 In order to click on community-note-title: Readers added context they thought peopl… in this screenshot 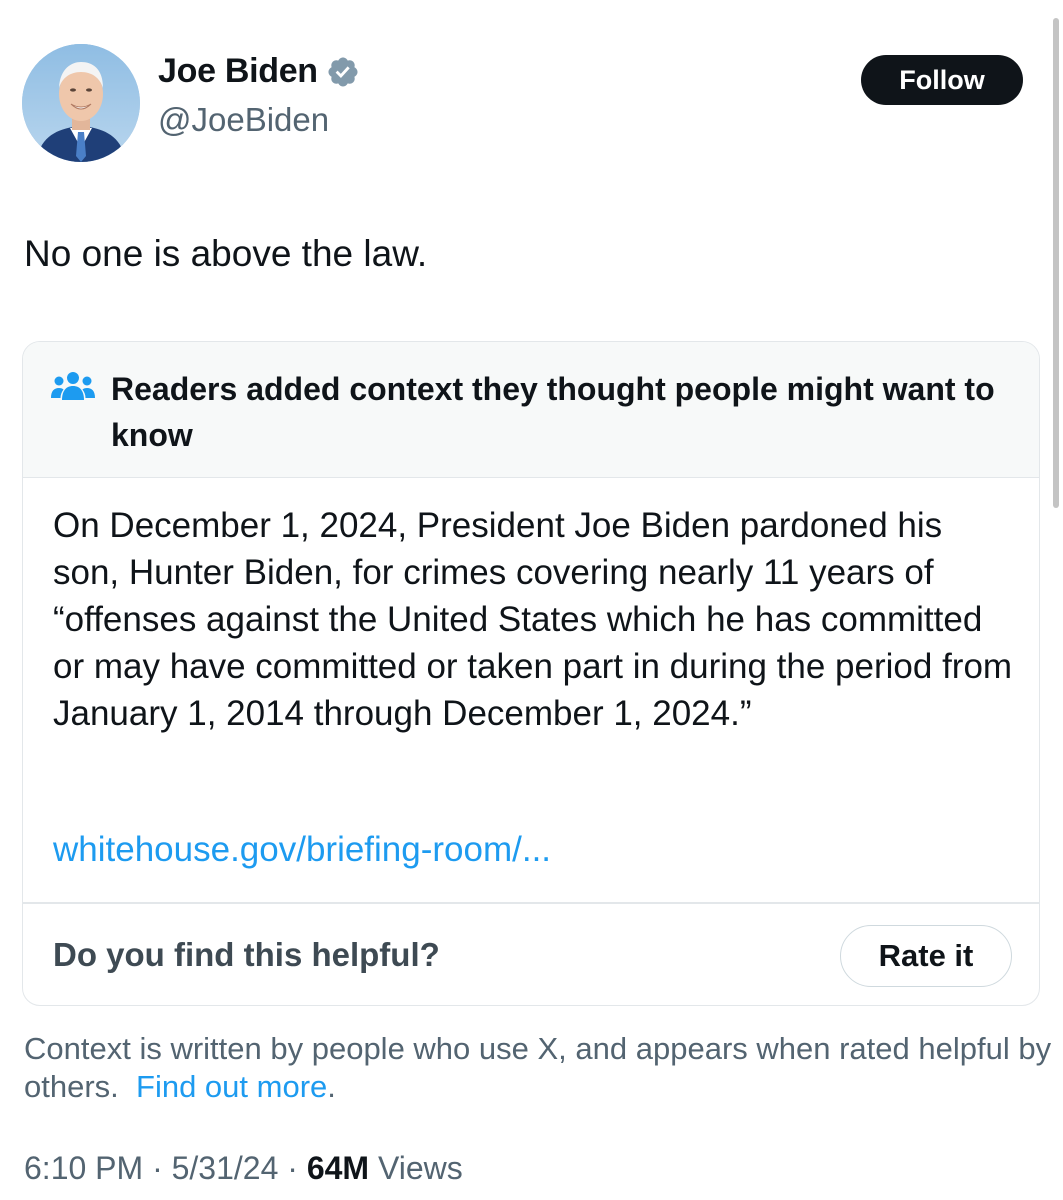, I will do `click(553, 412)`.